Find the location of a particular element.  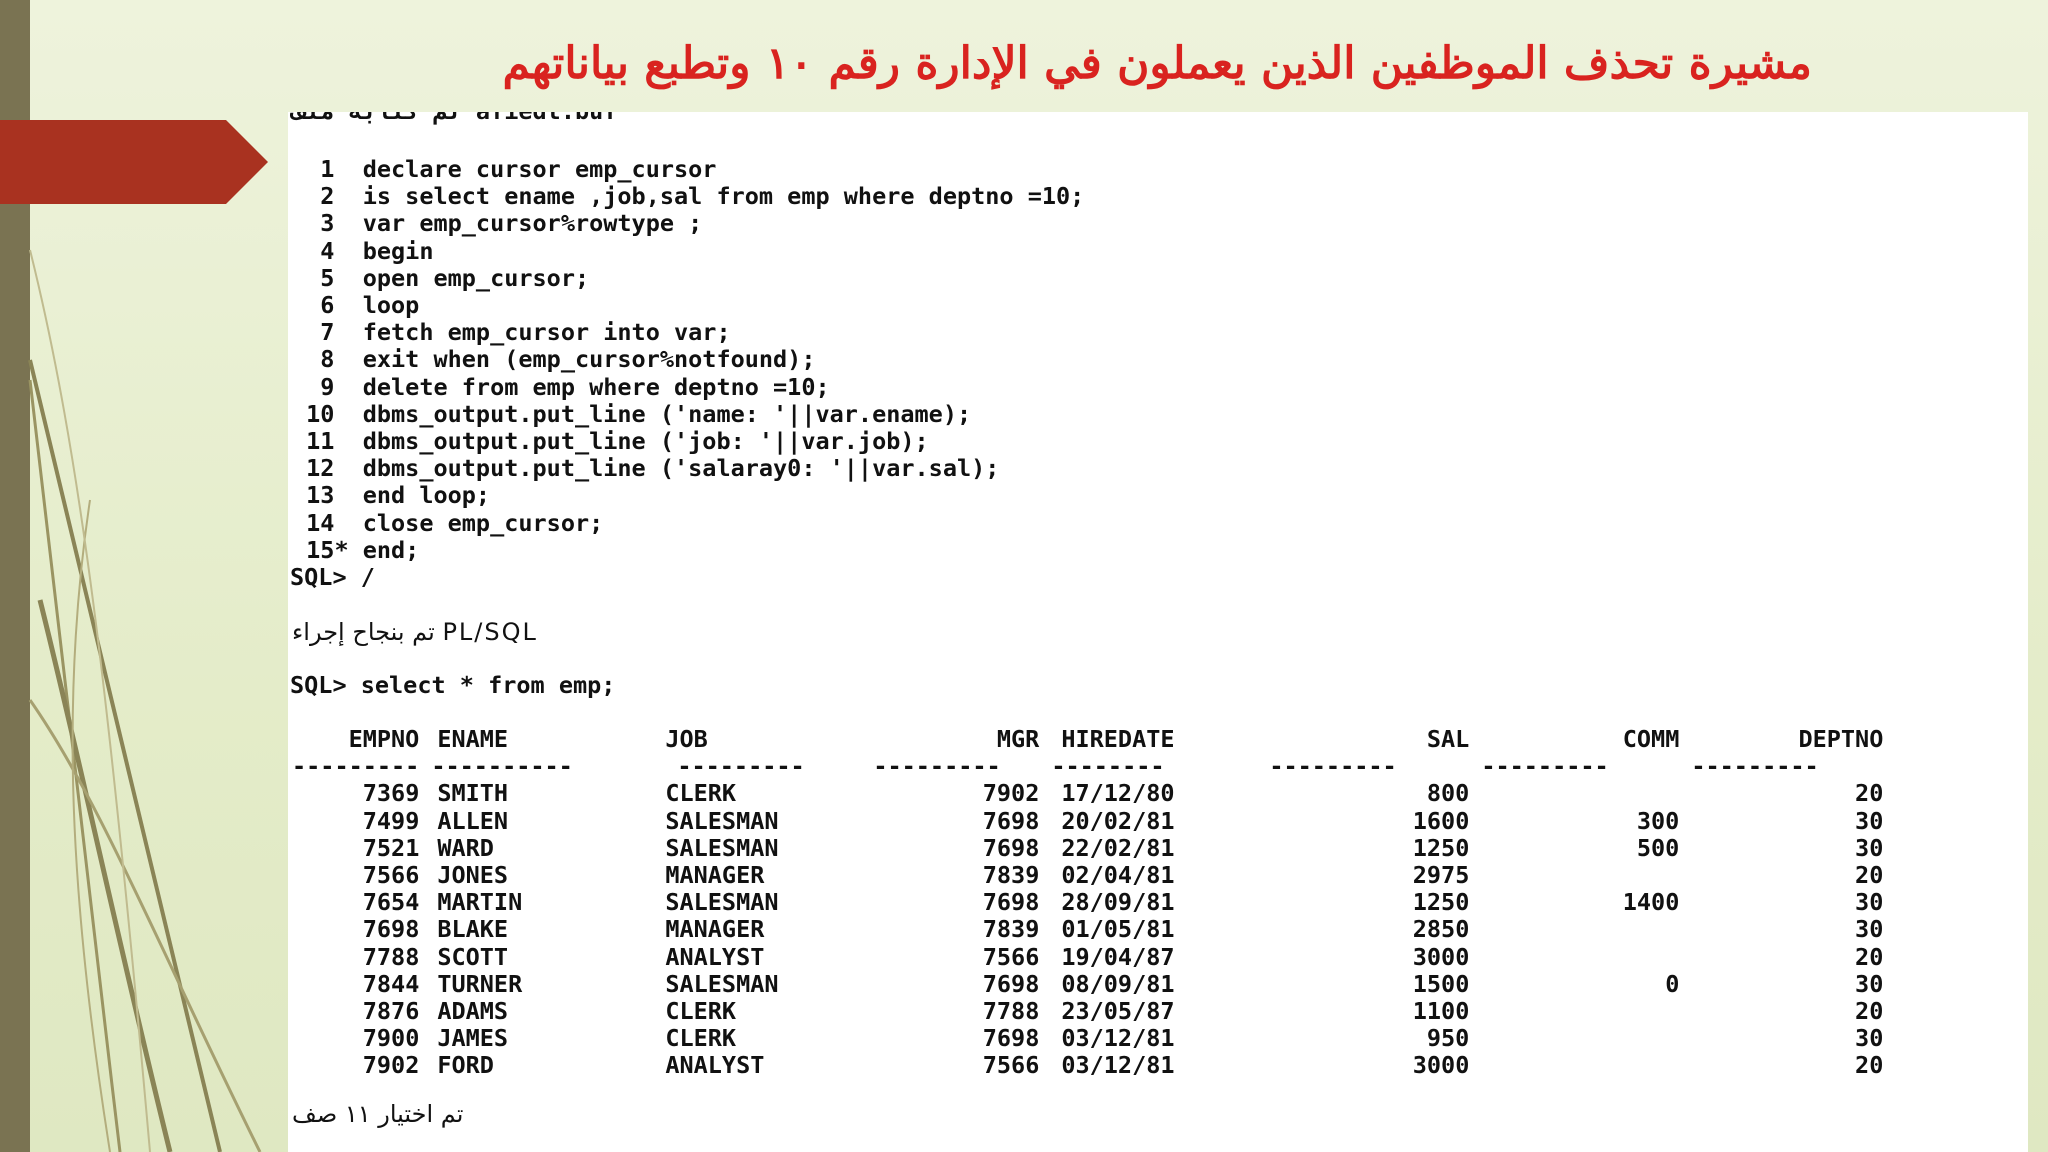

table-cell-sal: 3000 is located at coordinates (1441, 956).